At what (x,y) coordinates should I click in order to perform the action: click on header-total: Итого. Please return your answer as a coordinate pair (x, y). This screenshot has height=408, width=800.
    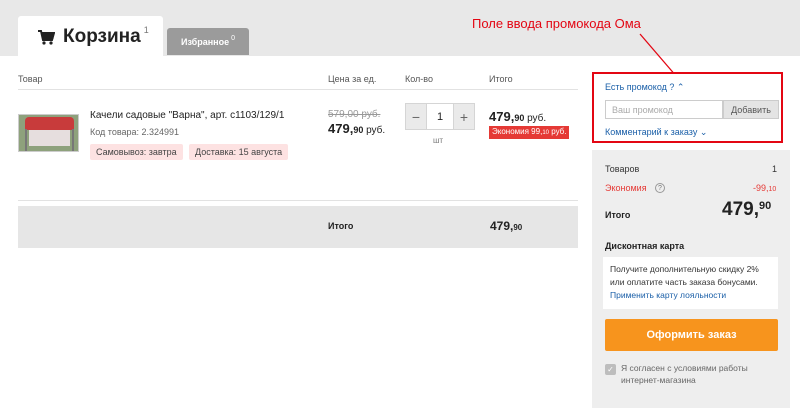
    Looking at the image, I should click on (501, 79).